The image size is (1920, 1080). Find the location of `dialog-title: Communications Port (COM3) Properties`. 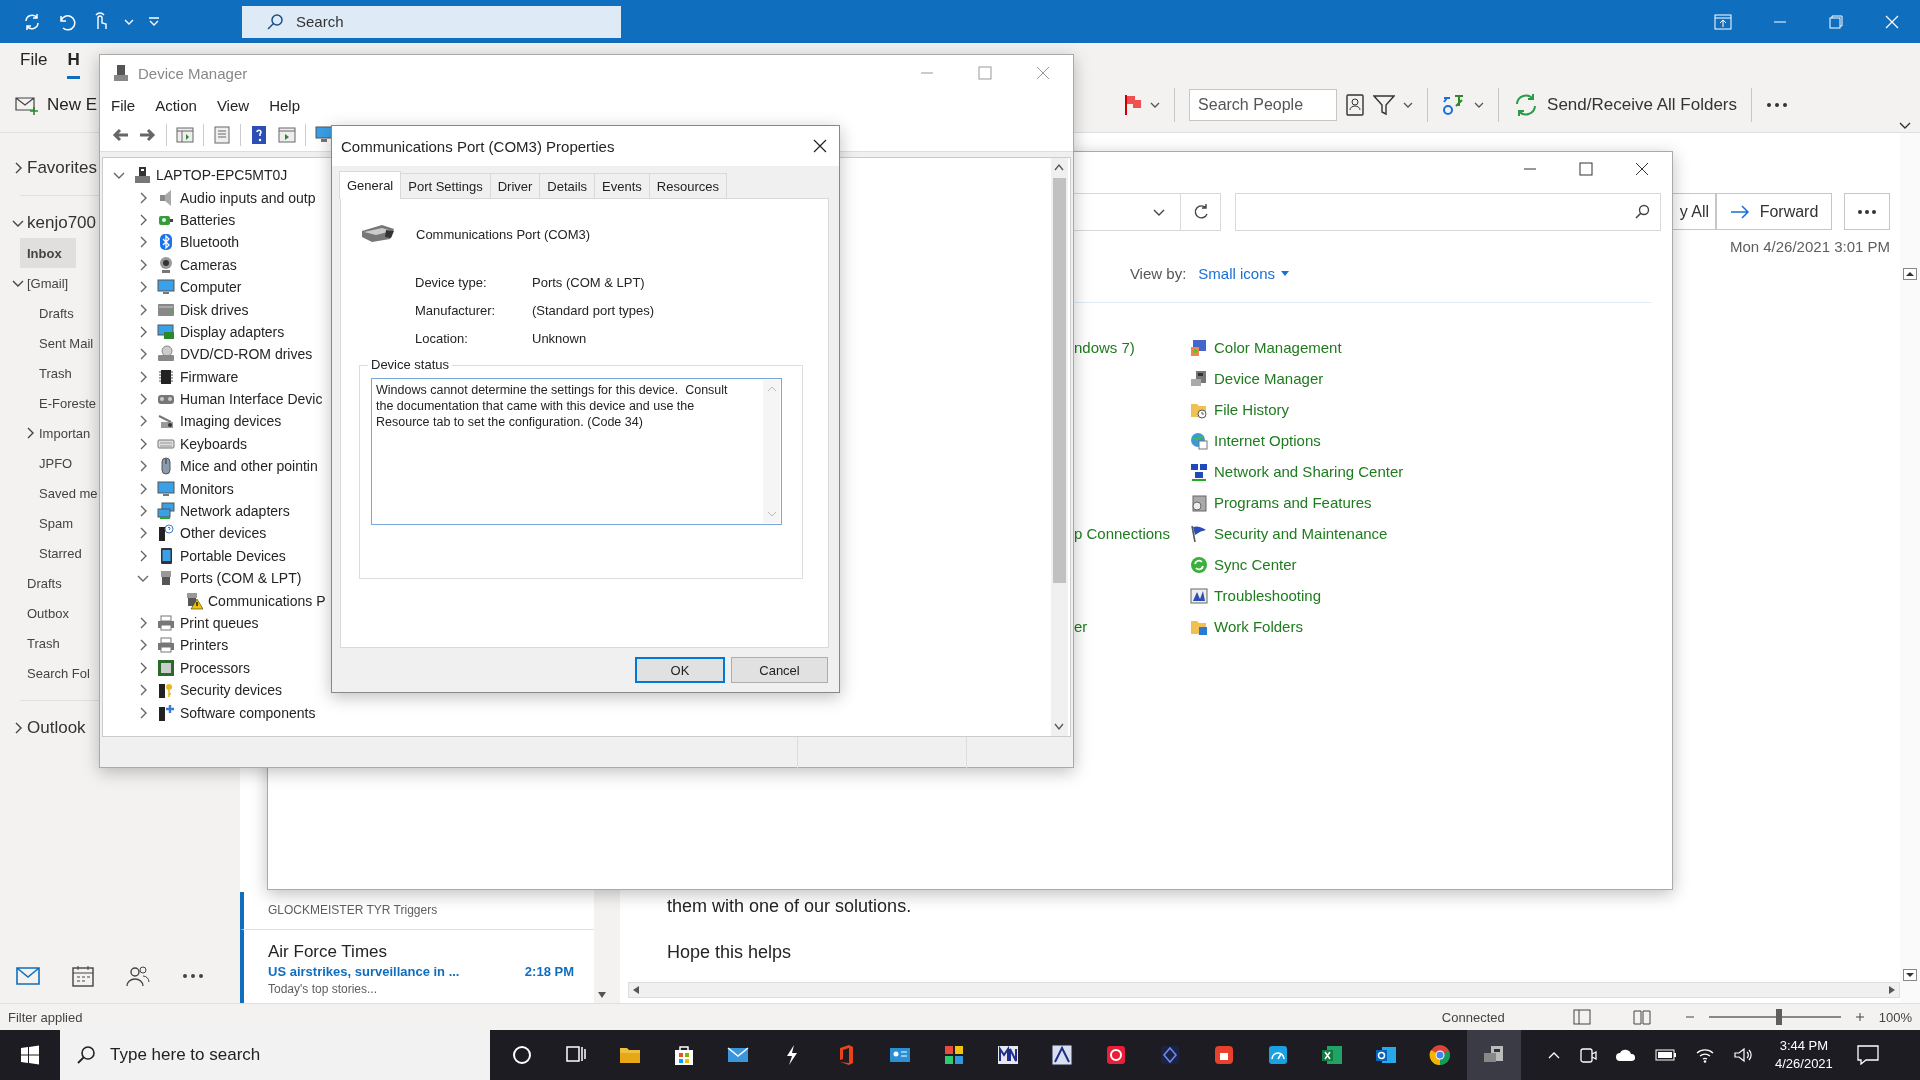

dialog-title: Communications Port (COM3) Properties is located at coordinates (478, 146).